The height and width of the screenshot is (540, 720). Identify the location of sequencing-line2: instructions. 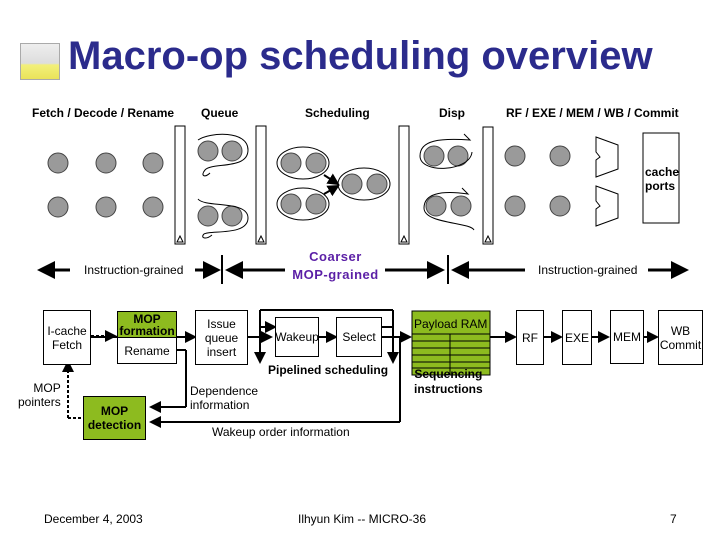
(448, 389).